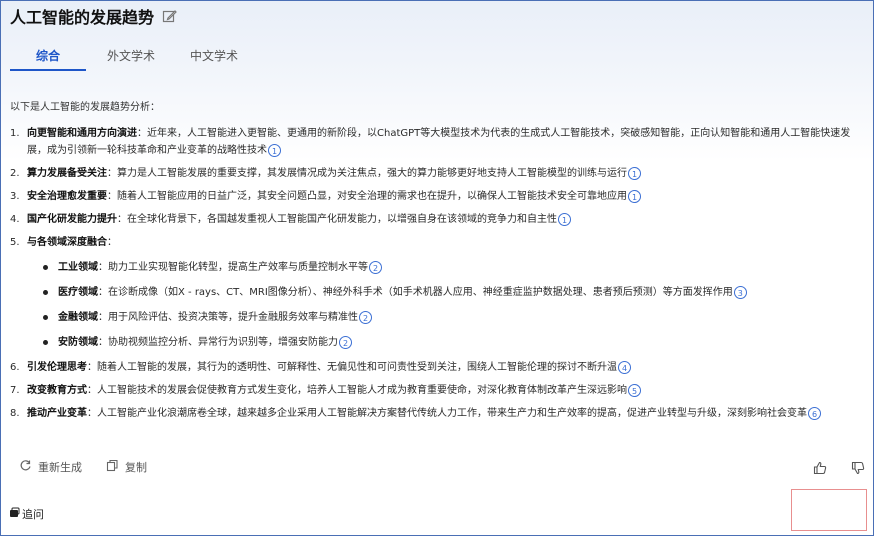 Image resolution: width=874 pixels, height=536 pixels. Describe the element at coordinates (83, 467) in the screenshot. I see `answer-actions: 重新生成 复制` at that location.